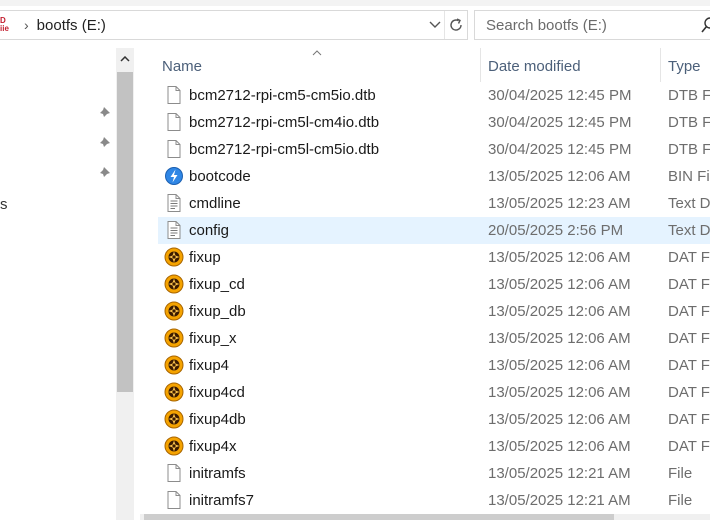 This screenshot has height=520, width=710. I want to click on file-name: bcm2712-rpi-cm5l-cm5io.dtb, so click(284, 149).